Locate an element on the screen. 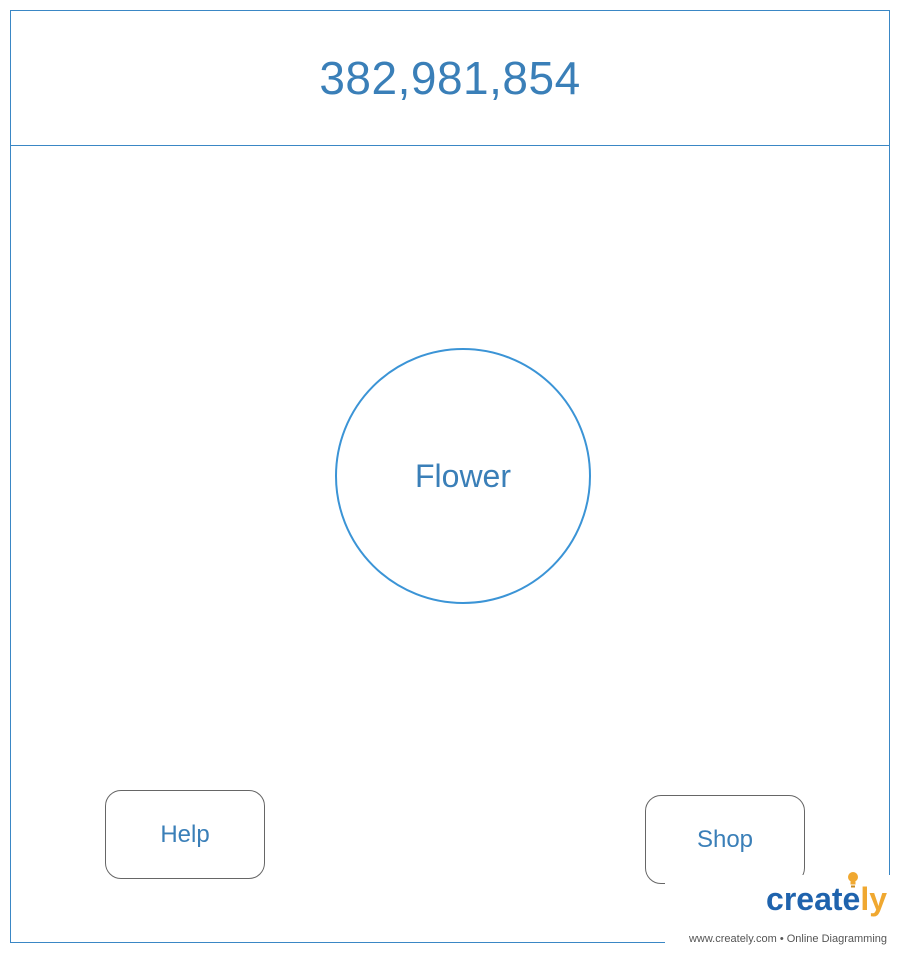  shop-button-label: Shop is located at coordinates (725, 839).